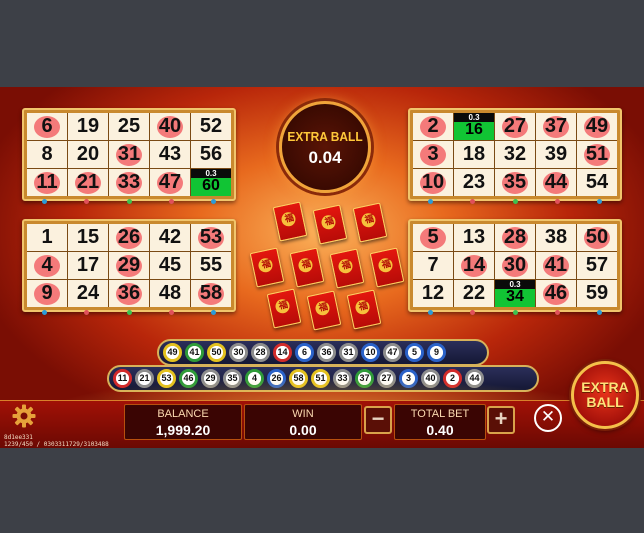 The height and width of the screenshot is (533, 644). What do you see at coordinates (440, 430) in the screenshot?
I see `total-bet-value: 0.40` at bounding box center [440, 430].